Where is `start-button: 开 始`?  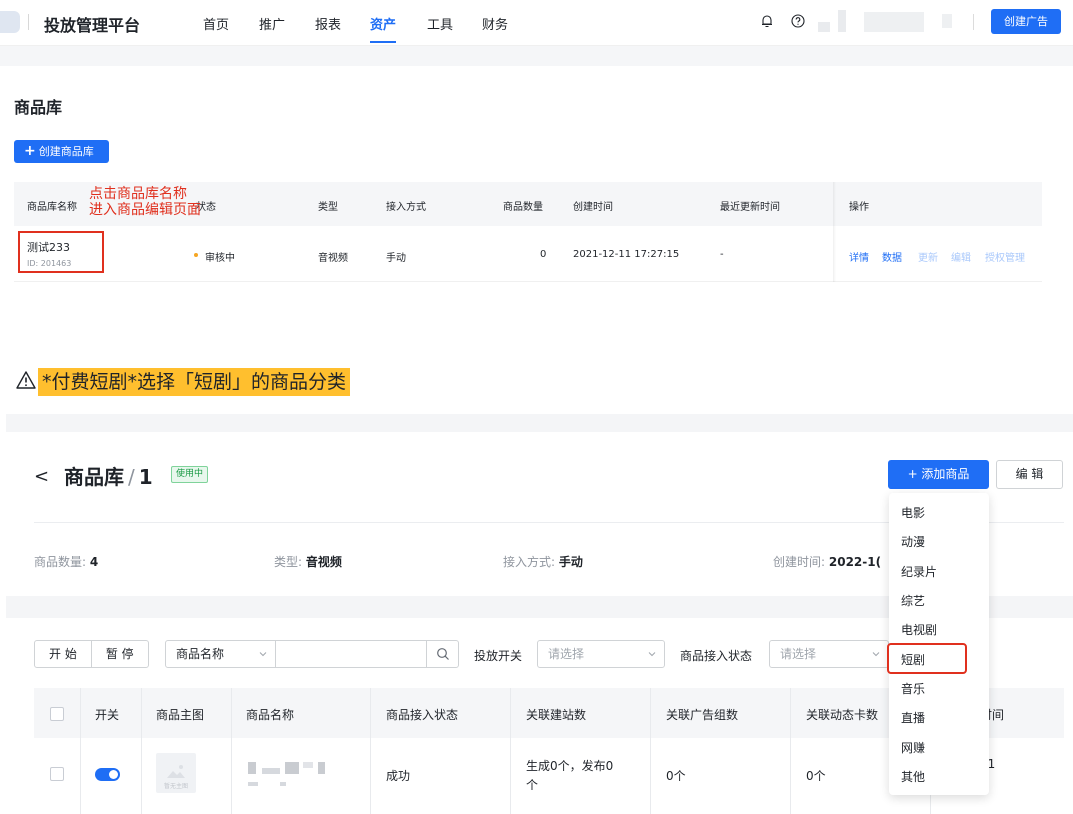 start-button: 开 始 is located at coordinates (63, 654).